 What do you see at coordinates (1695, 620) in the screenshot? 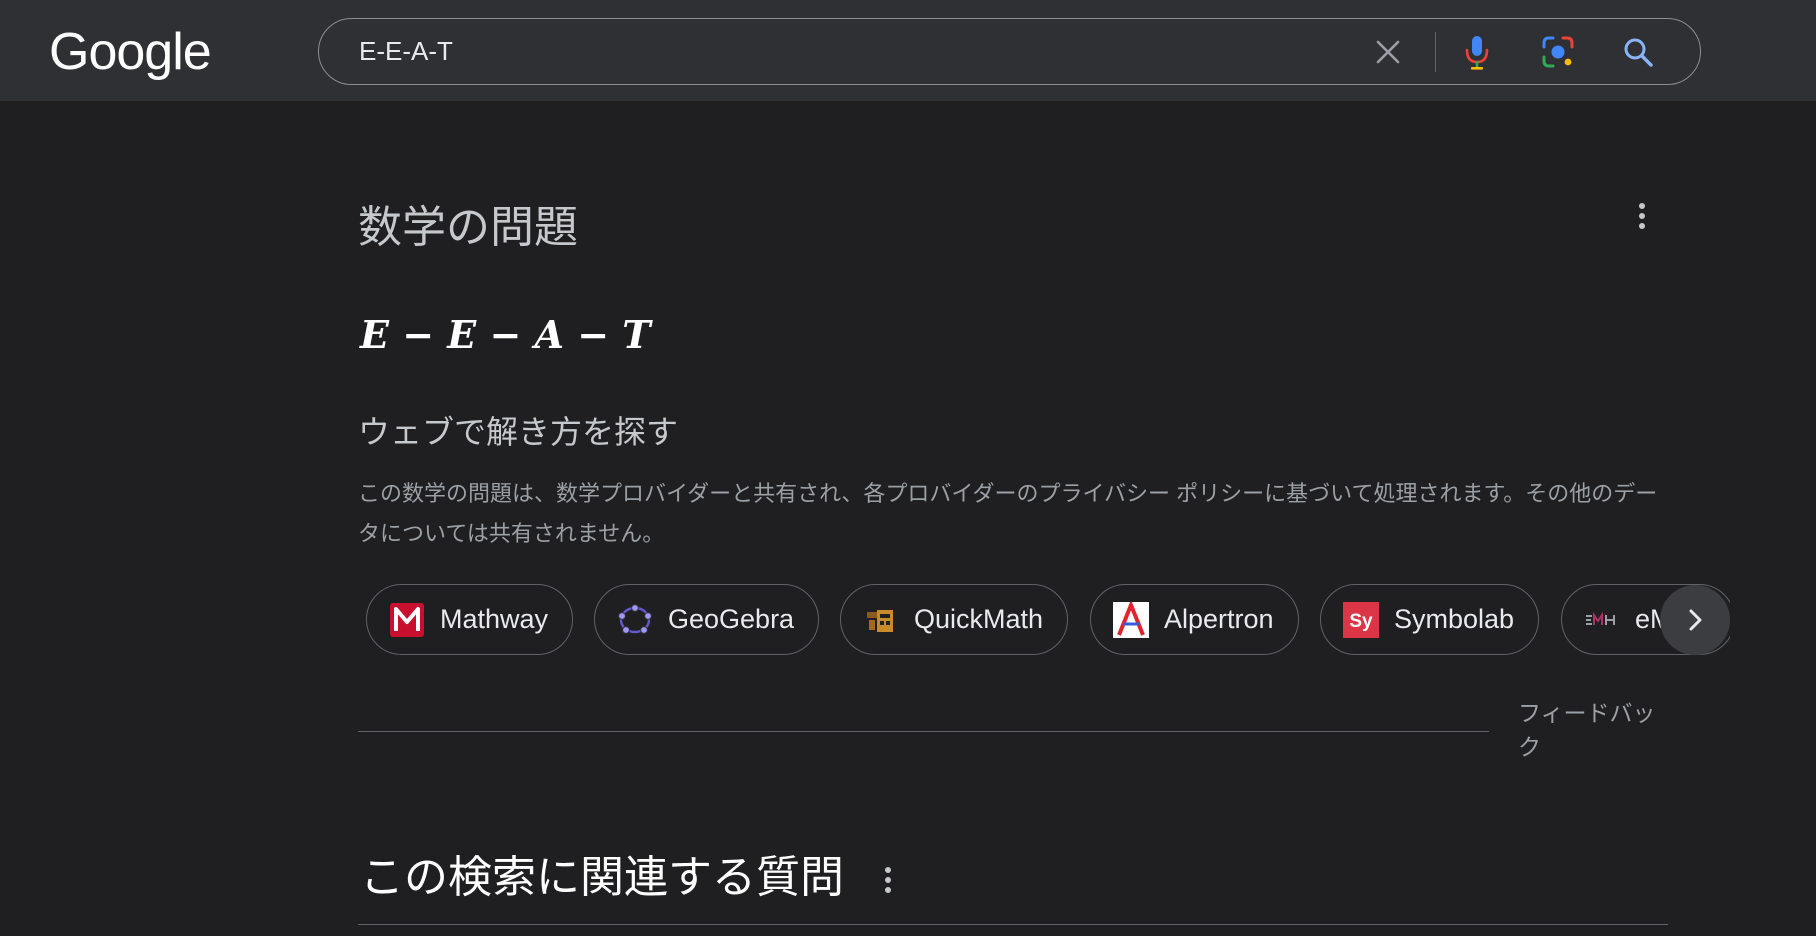
I see `chevron-right-icon` at bounding box center [1695, 620].